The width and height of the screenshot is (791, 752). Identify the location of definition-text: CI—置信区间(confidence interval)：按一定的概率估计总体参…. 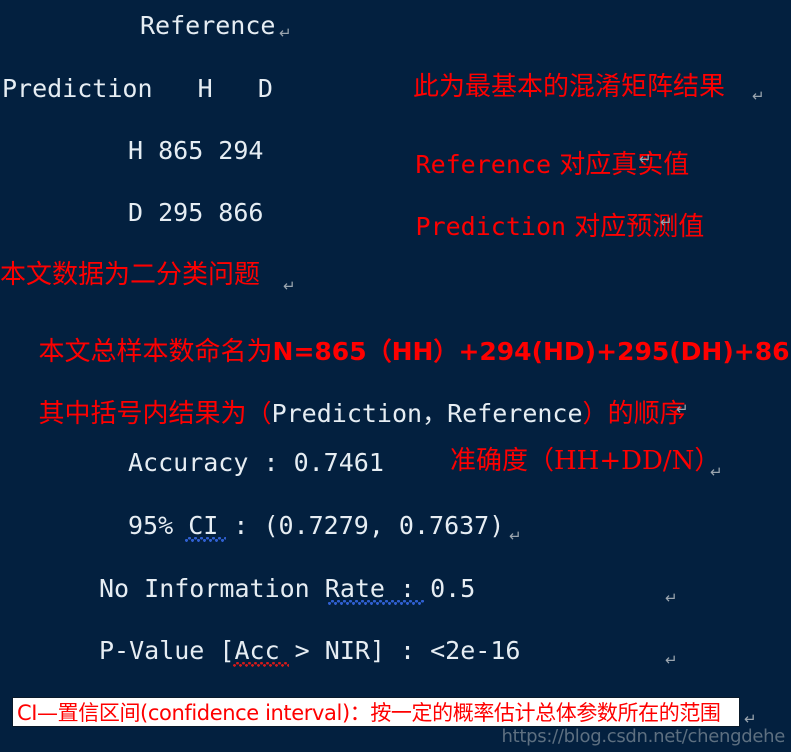
(369, 713).